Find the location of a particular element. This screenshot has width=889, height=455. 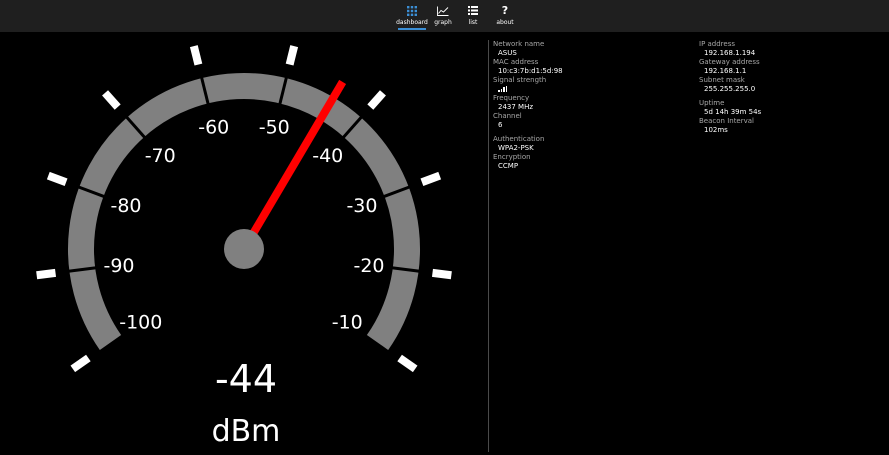

channel-value: 6 is located at coordinates (500, 125).